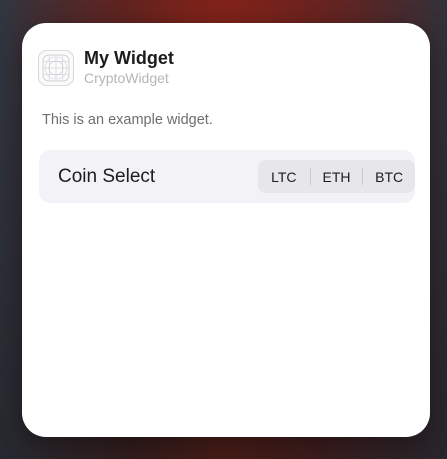 The width and height of the screenshot is (447, 459). I want to click on widget-titles: My Widget CryptoWidget, so click(129, 67).